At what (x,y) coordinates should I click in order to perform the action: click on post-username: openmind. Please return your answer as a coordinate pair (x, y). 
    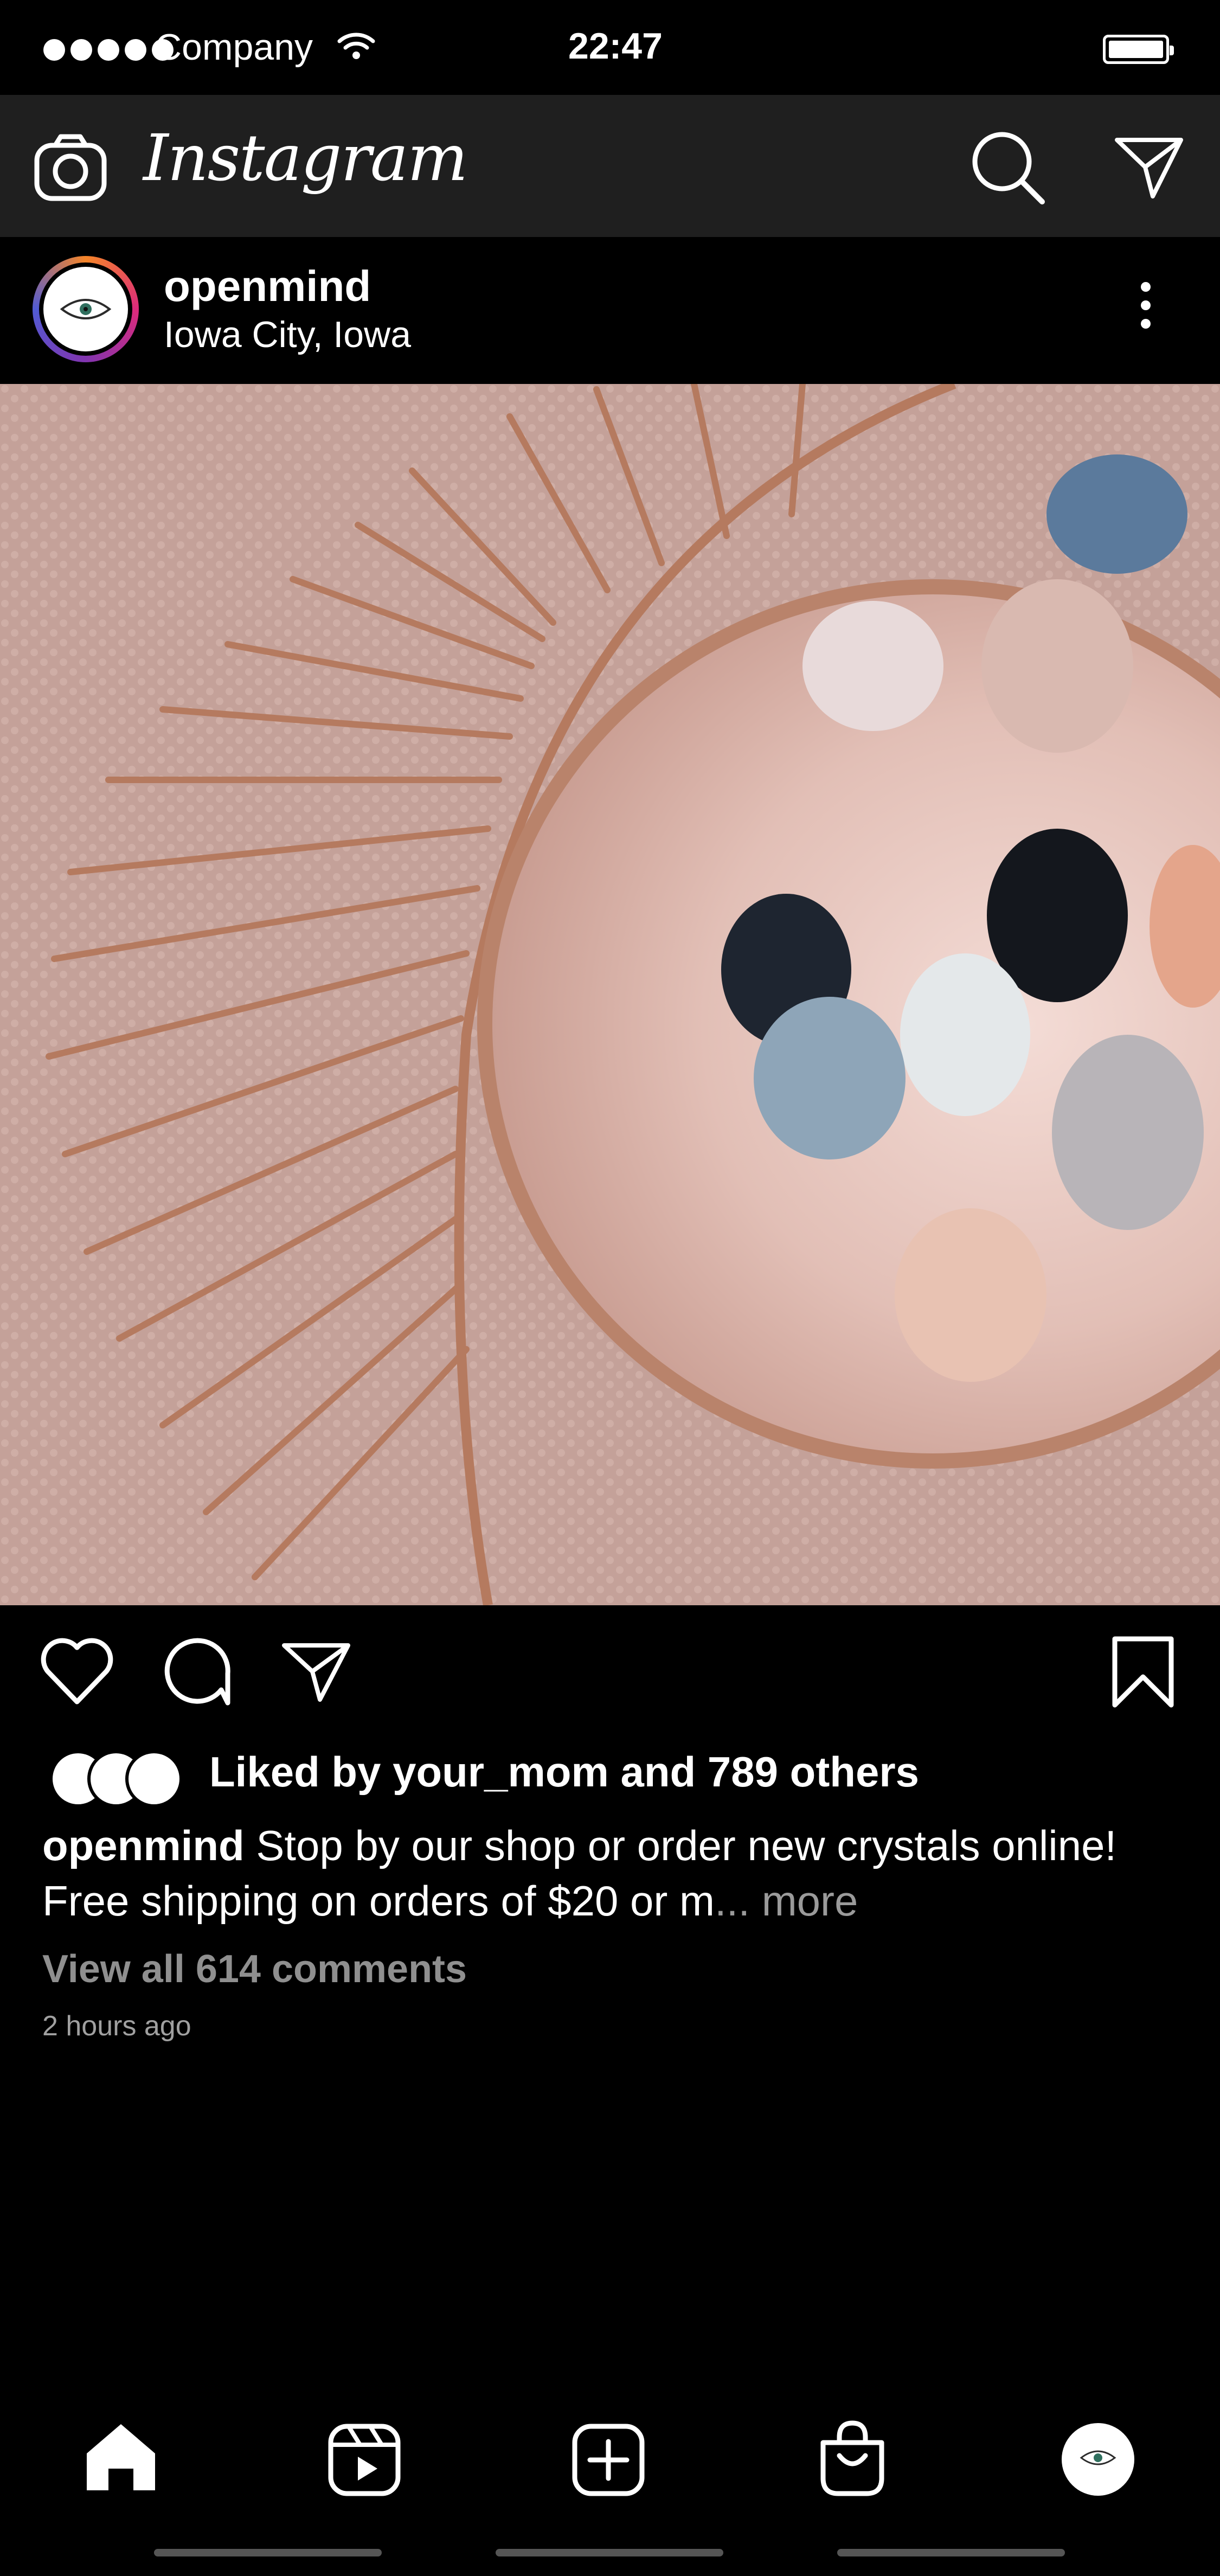
    Looking at the image, I should click on (267, 286).